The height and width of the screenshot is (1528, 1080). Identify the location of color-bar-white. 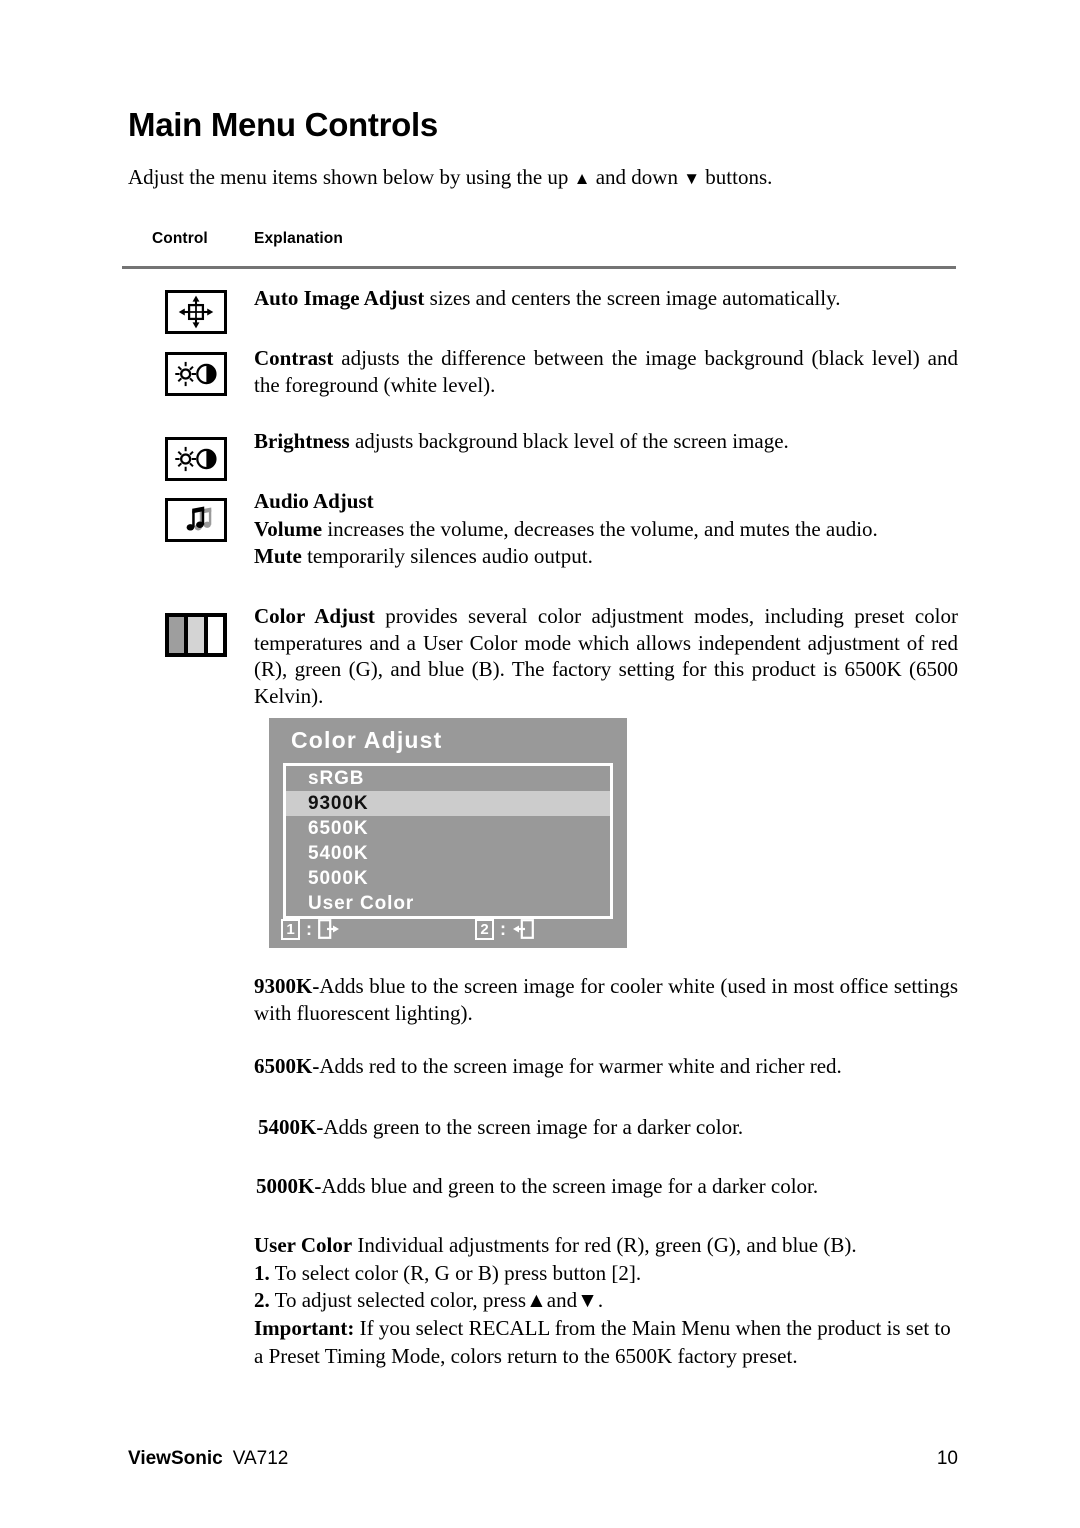
(215, 635).